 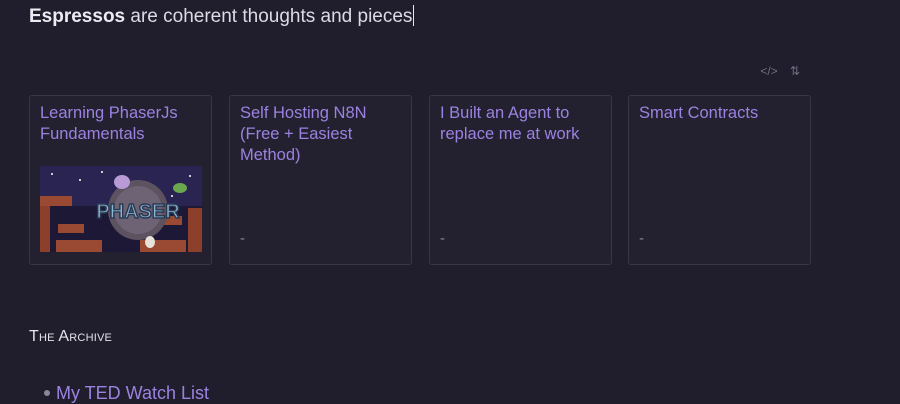 What do you see at coordinates (47, 393) in the screenshot?
I see `bullet-icon` at bounding box center [47, 393].